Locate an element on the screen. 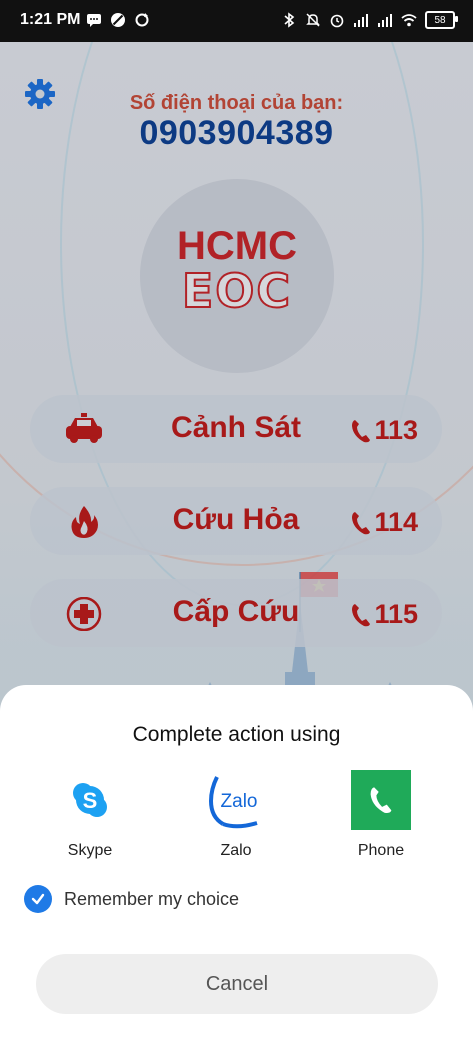 This screenshot has width=473, height=1050. app-name-zalo: Zalo is located at coordinates (236, 850).